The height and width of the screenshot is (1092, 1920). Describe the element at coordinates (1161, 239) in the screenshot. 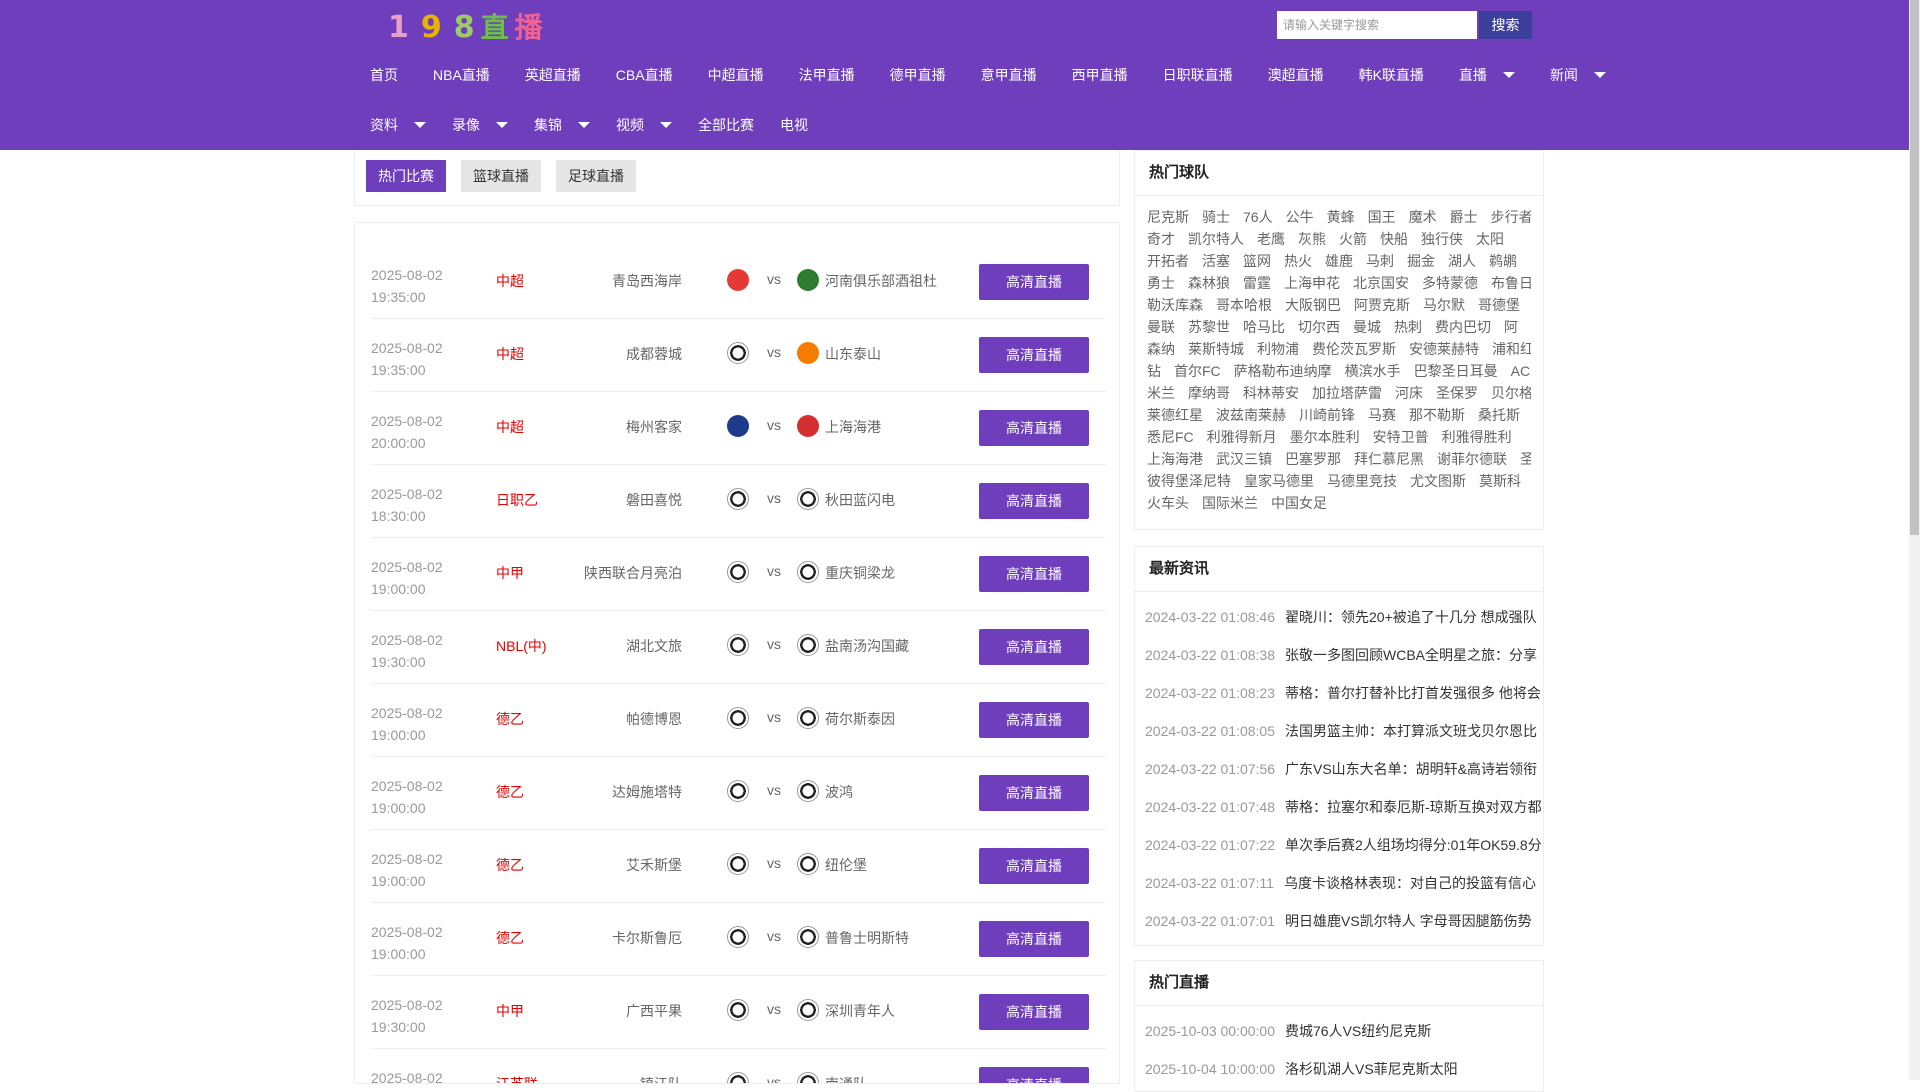

I see `team-link: 奇才` at that location.